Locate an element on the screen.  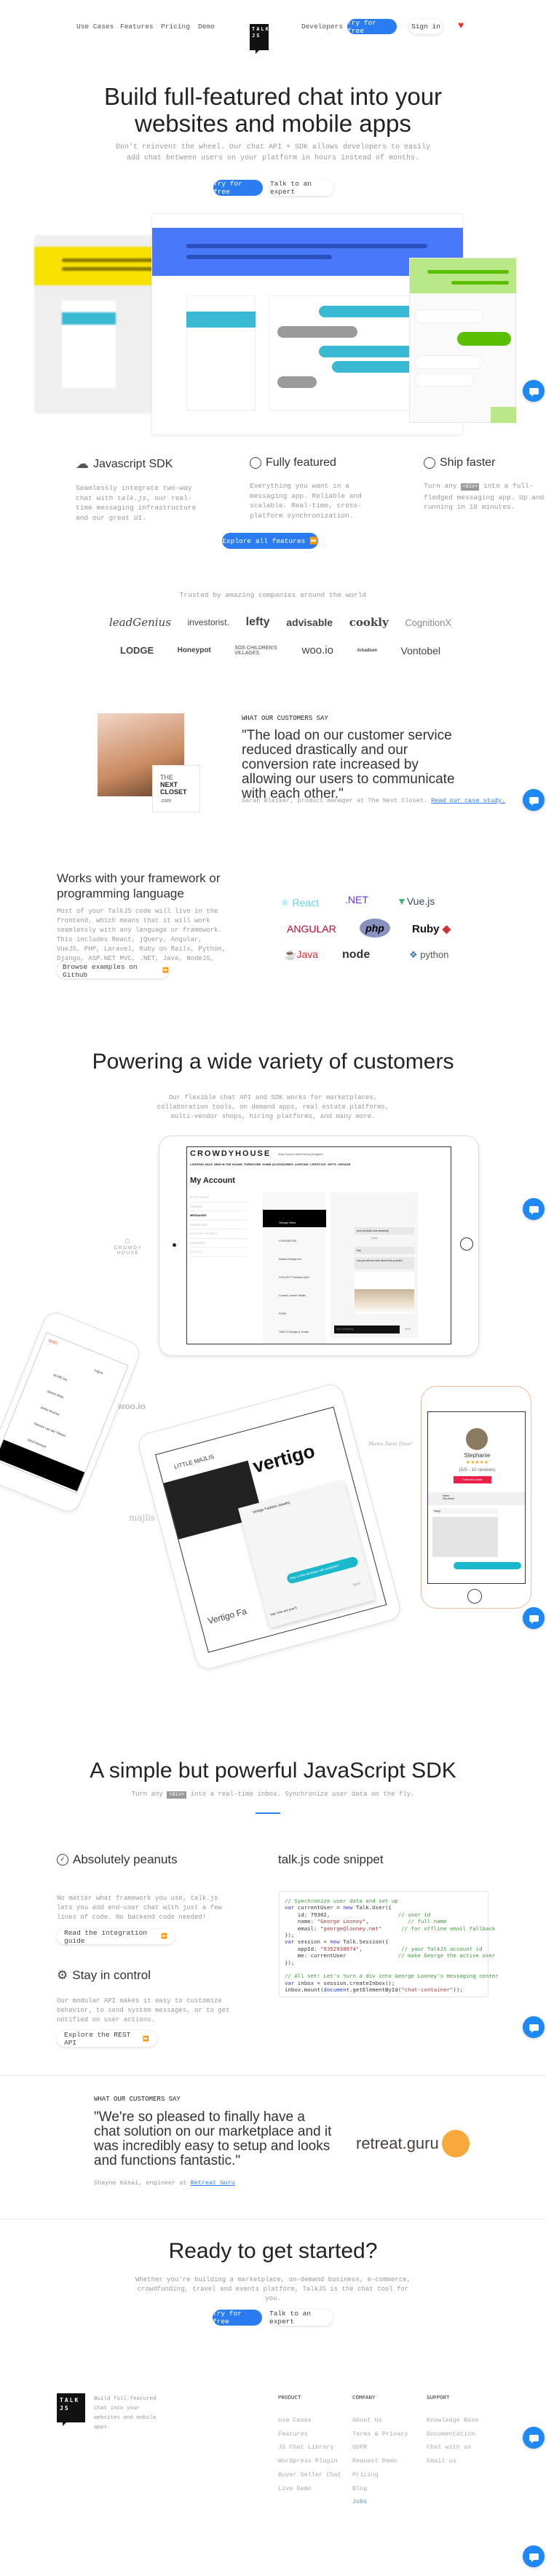
nav-demo: Demo is located at coordinates (206, 27).